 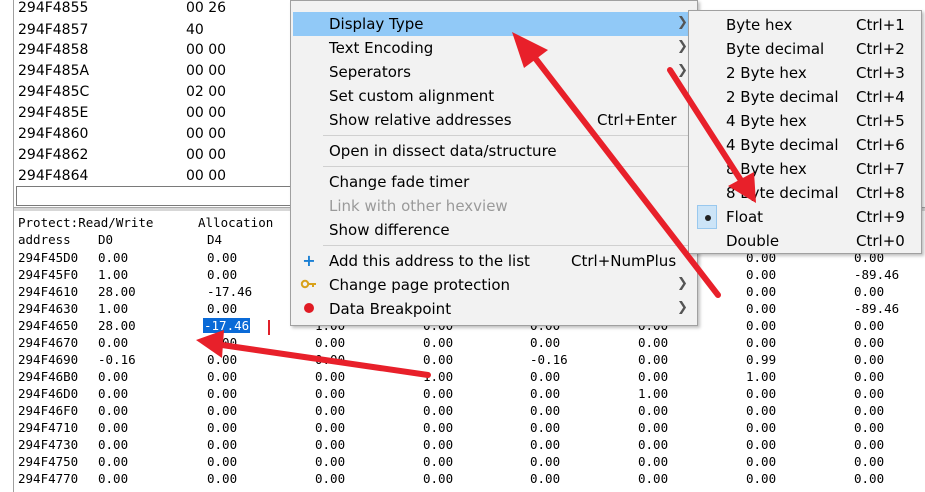 I want to click on menu-item-separators: Seperators ❯, so click(x=493, y=72).